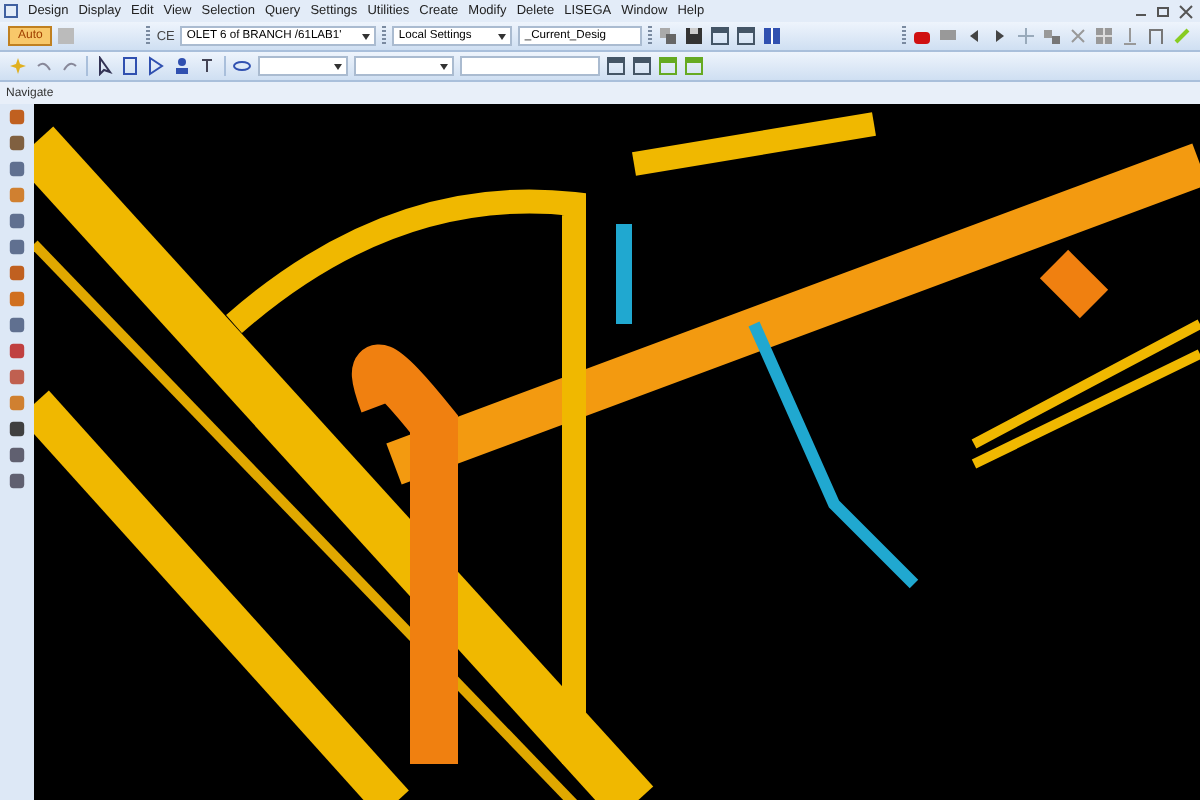 This screenshot has height=800, width=1200. Describe the element at coordinates (694, 36) in the screenshot. I see `save-icon` at that location.